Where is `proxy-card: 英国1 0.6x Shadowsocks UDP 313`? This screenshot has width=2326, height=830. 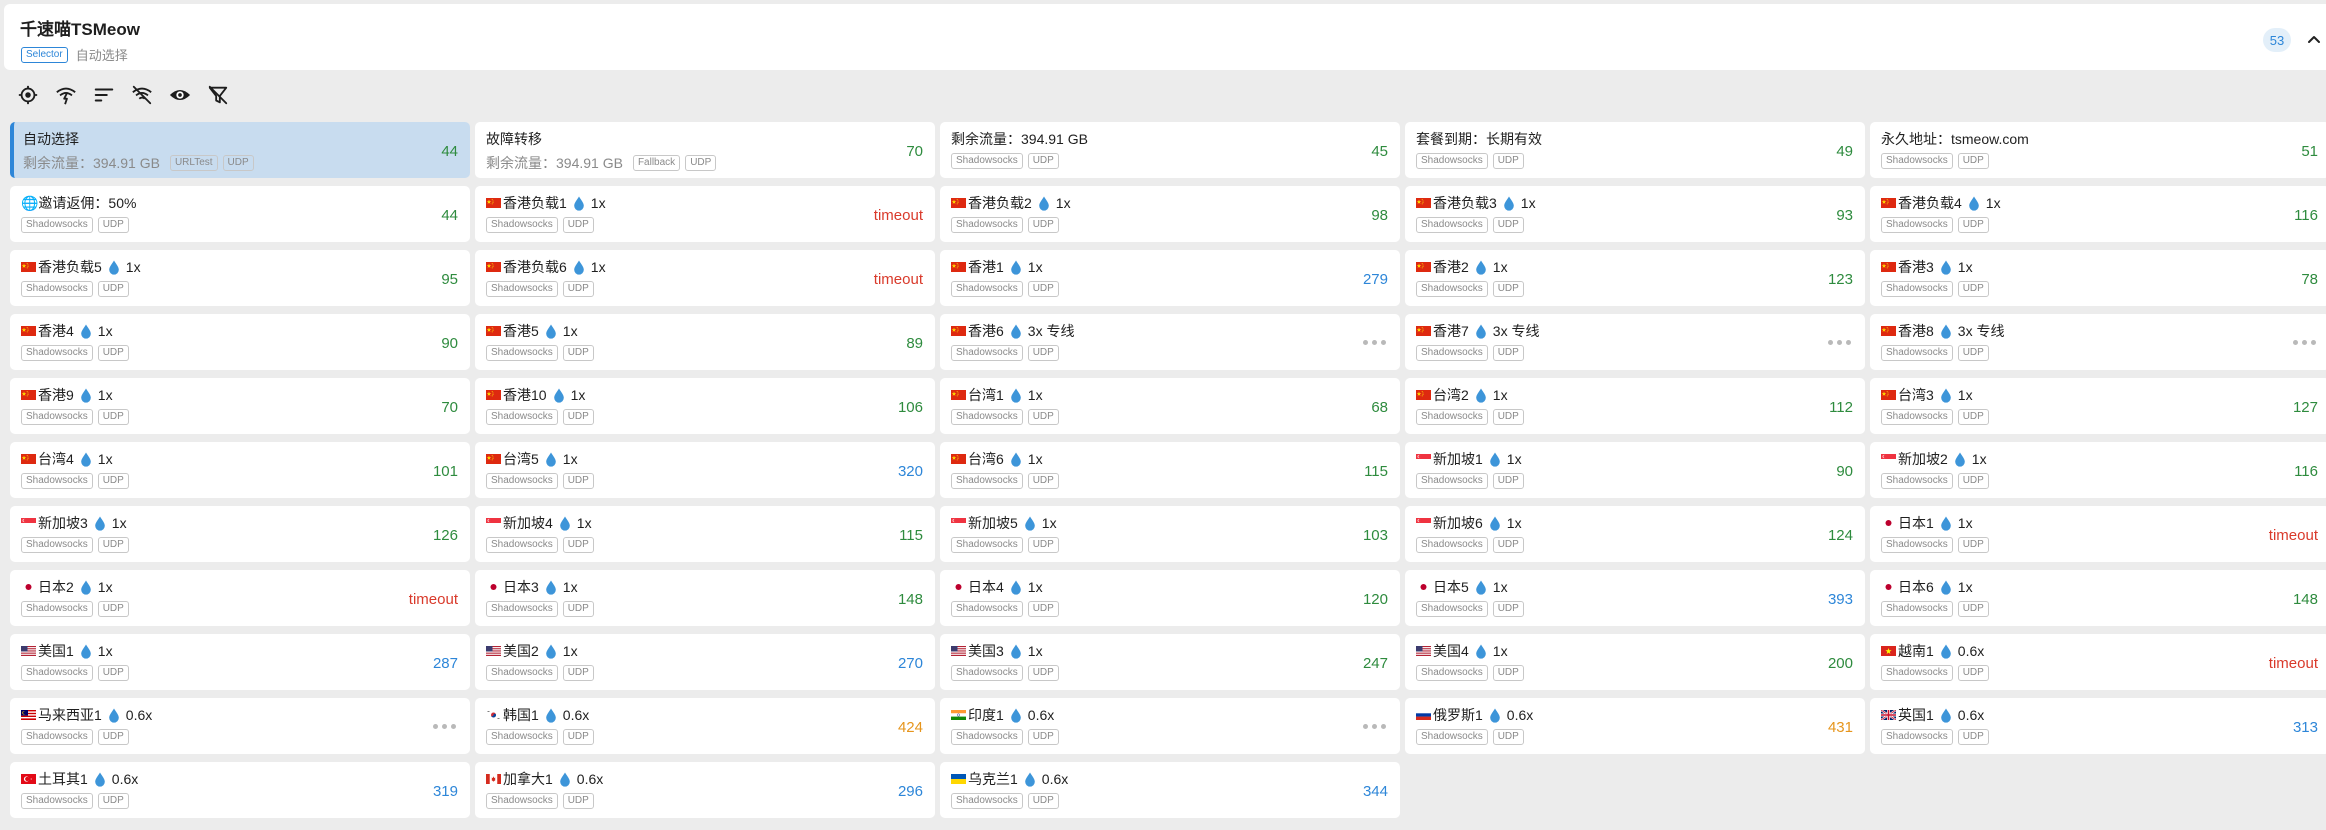
proxy-card: 英国1 0.6x Shadowsocks UDP 313 is located at coordinates (2098, 726).